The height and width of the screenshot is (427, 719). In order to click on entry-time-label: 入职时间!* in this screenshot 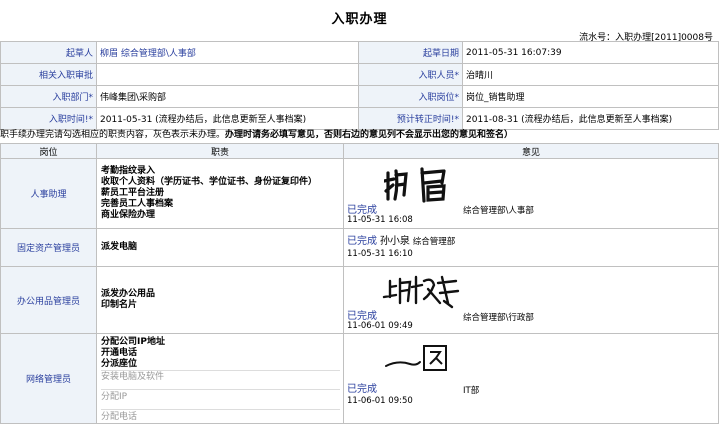, I will do `click(48, 118)`.